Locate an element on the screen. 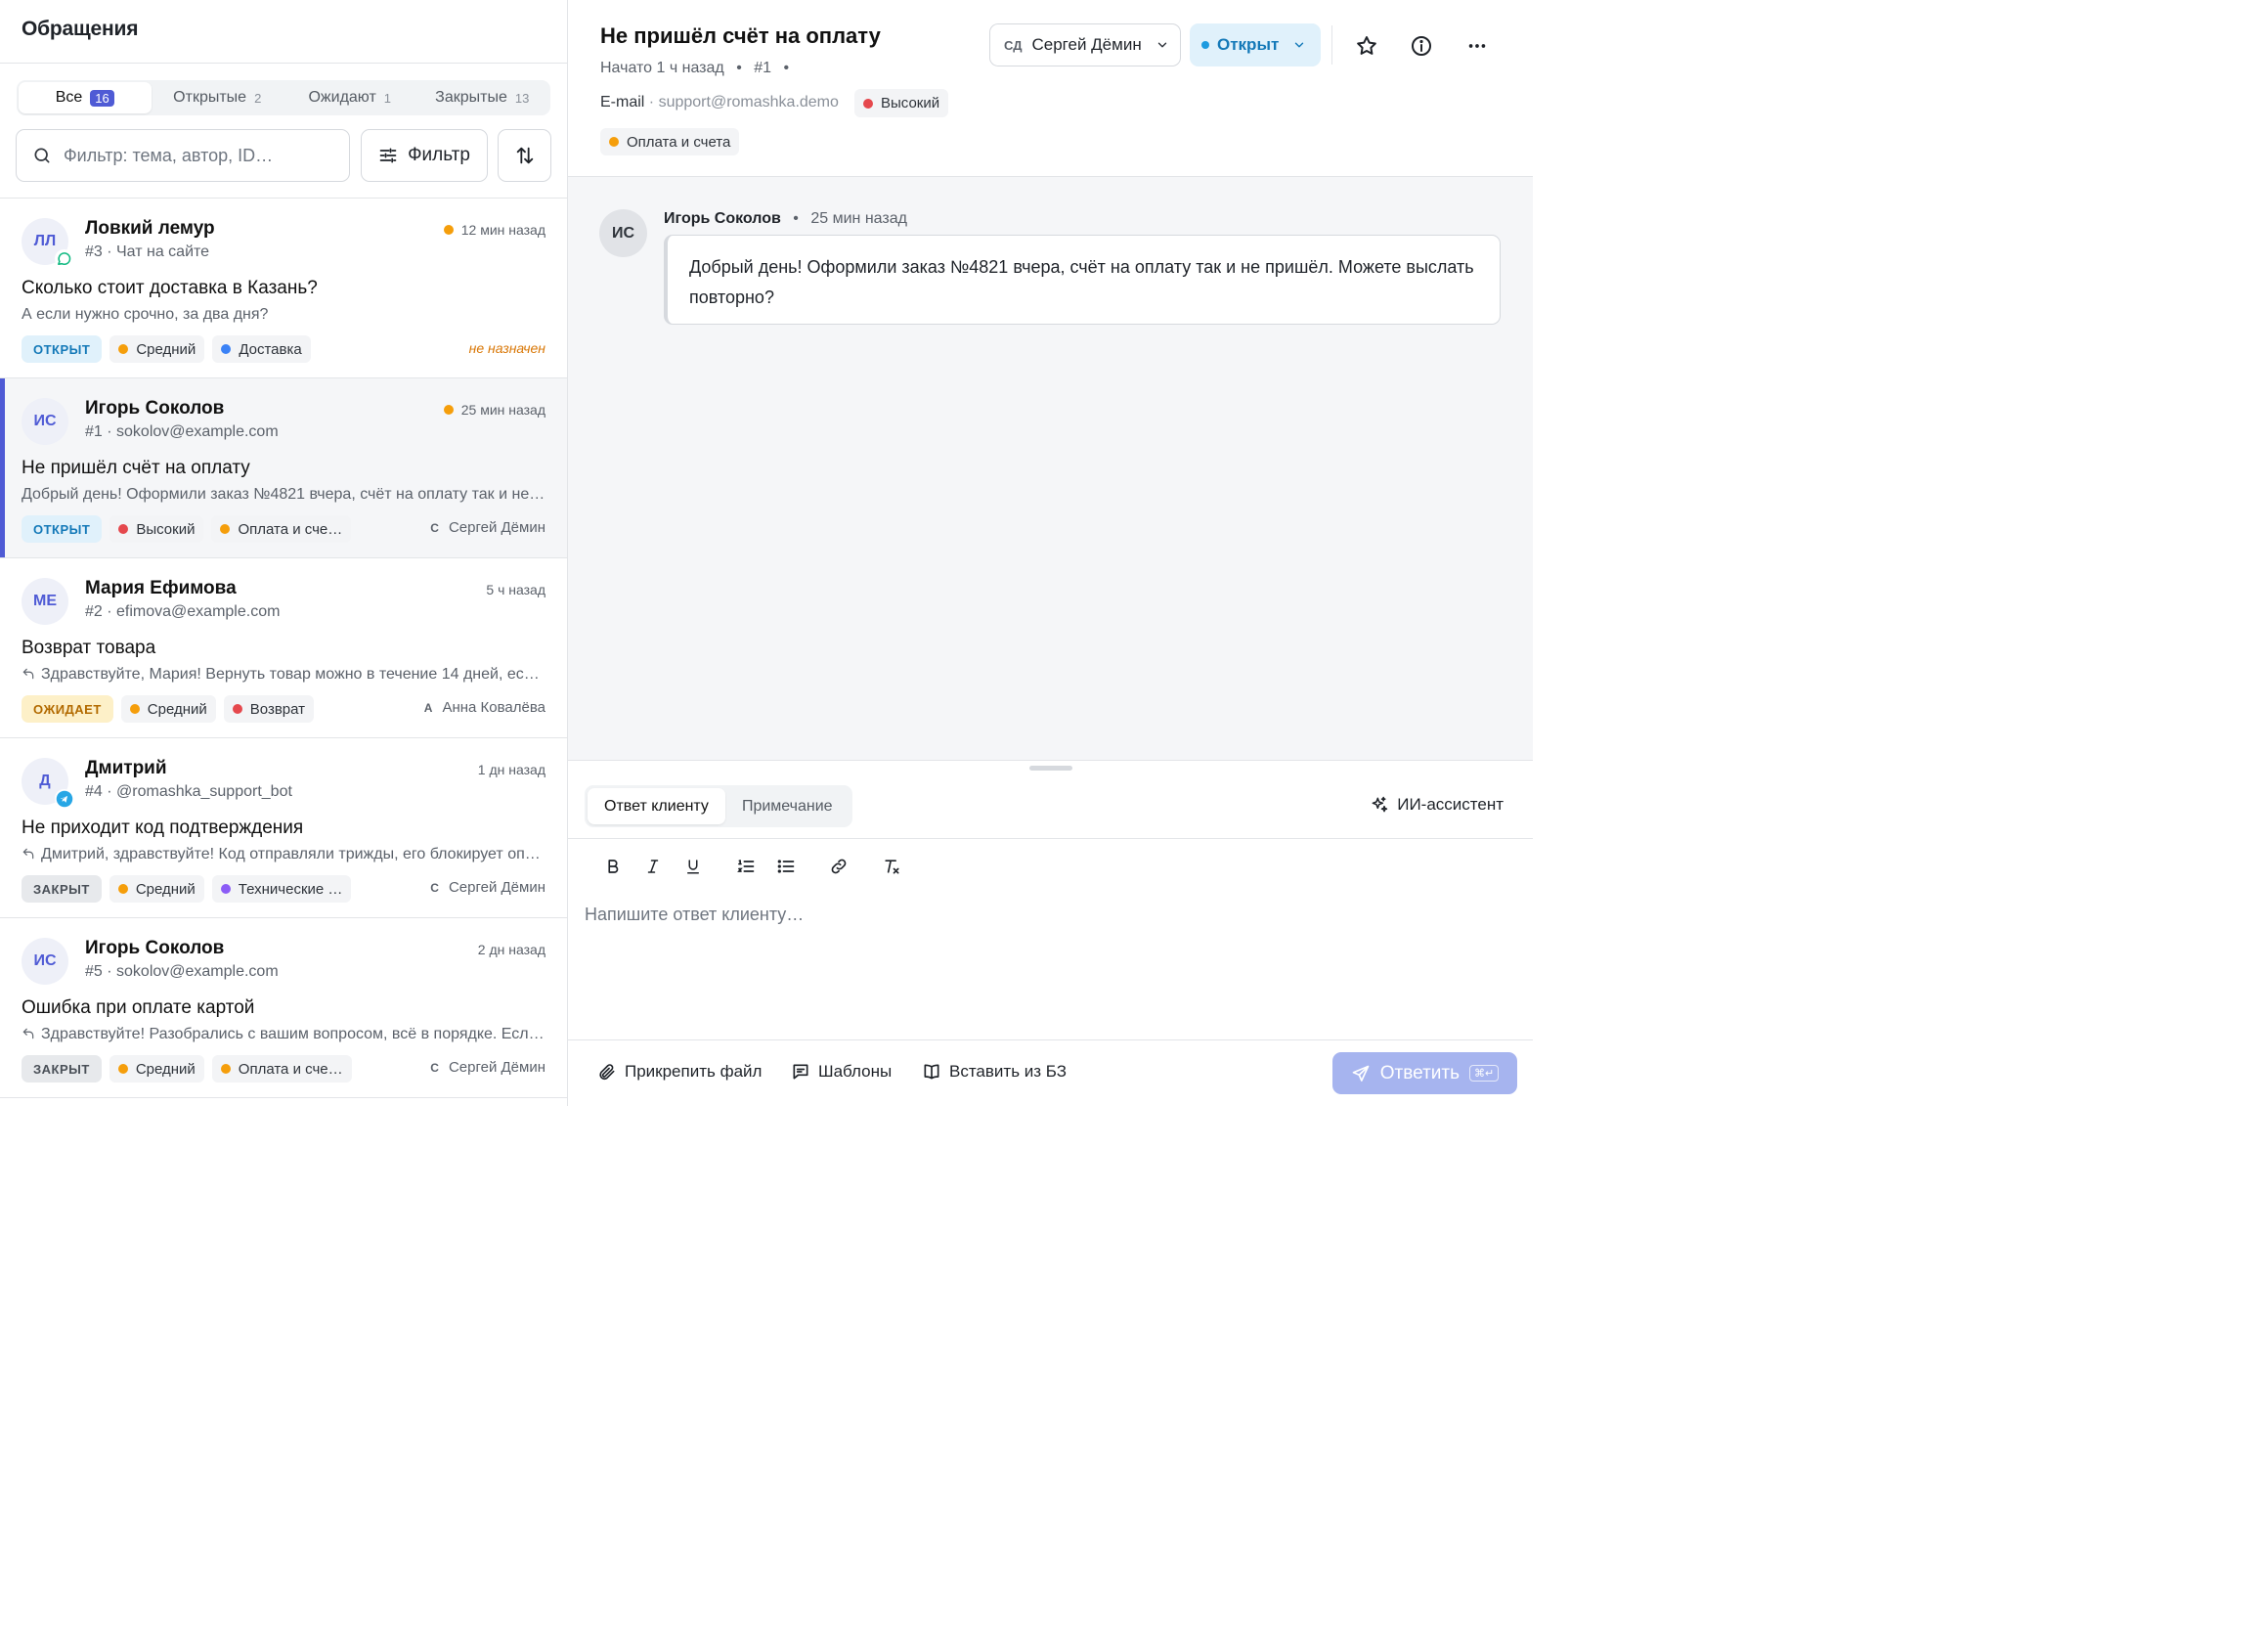 This screenshot has width=2268, height=1635. bold-icon is located at coordinates (613, 866).